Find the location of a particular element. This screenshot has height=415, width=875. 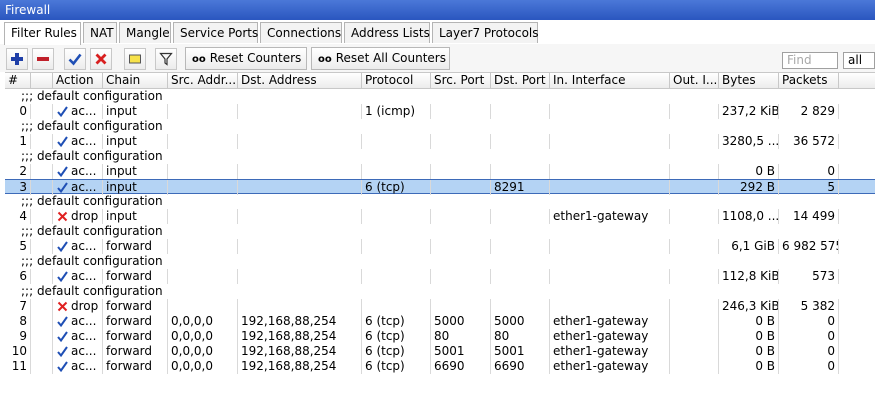

tab-mangle: Mangle is located at coordinates (145, 32).